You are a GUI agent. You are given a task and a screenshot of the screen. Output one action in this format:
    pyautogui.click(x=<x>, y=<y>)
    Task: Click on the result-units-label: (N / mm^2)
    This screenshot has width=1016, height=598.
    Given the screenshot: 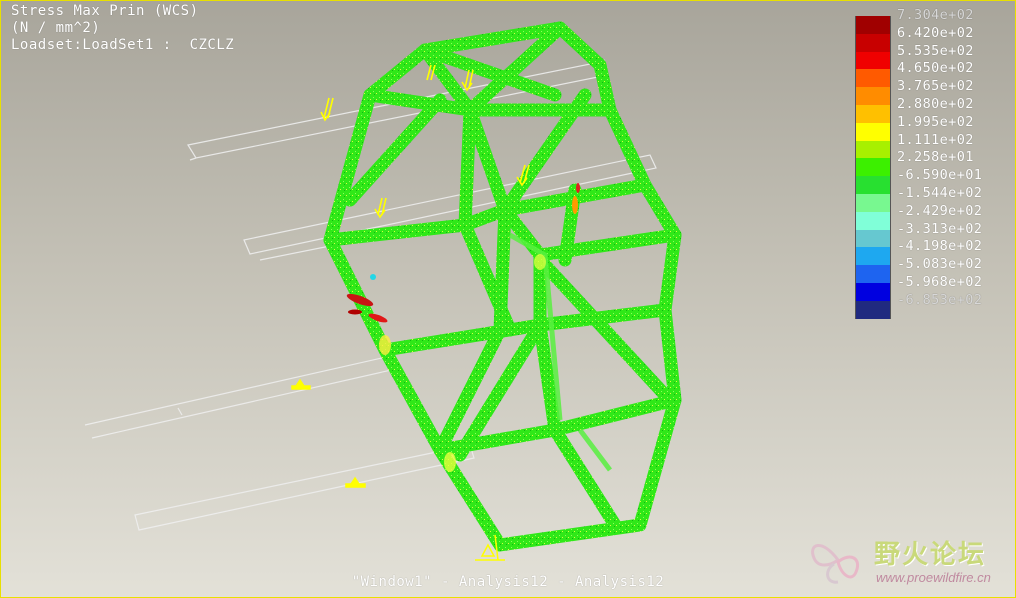 What is the action you would take?
    pyautogui.click(x=56, y=28)
    